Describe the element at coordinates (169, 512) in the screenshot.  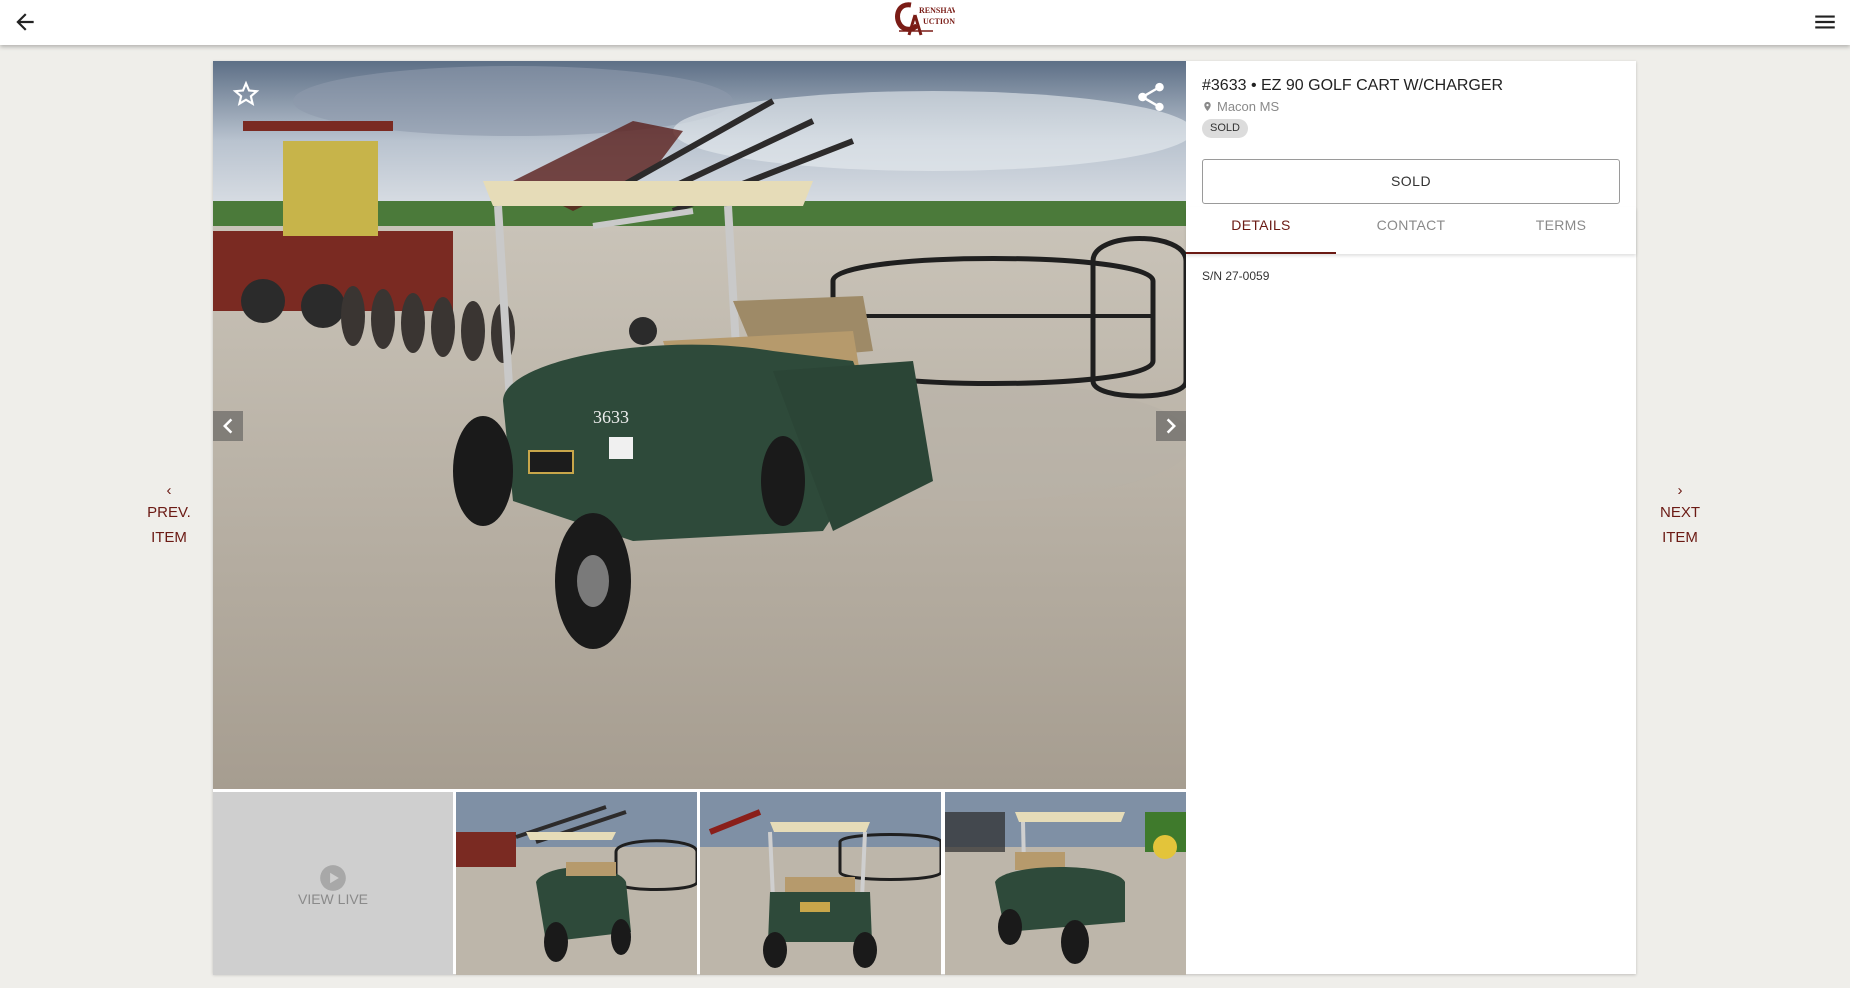
I see `prev-item-label: PREV.` at that location.